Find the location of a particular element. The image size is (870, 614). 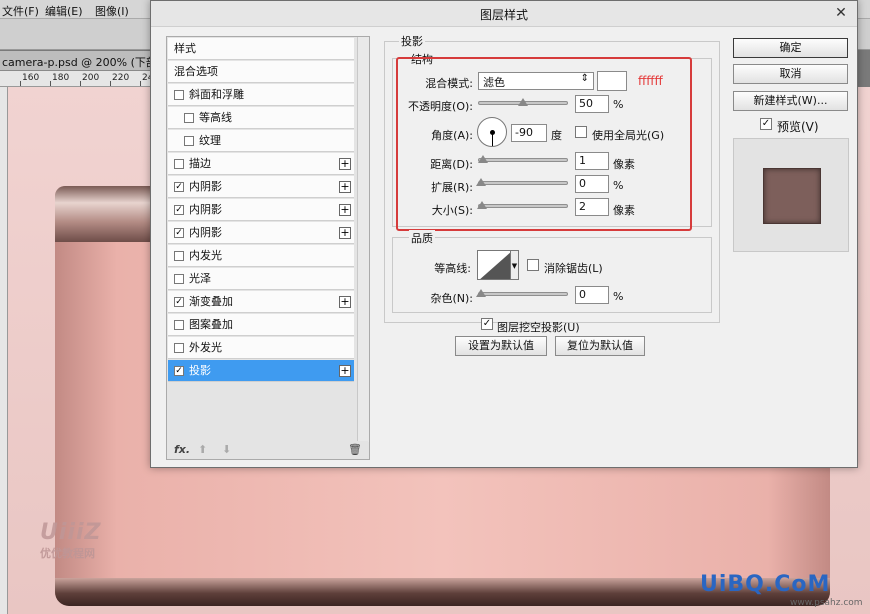

preview-checkbox: ✓ is located at coordinates (766, 124).